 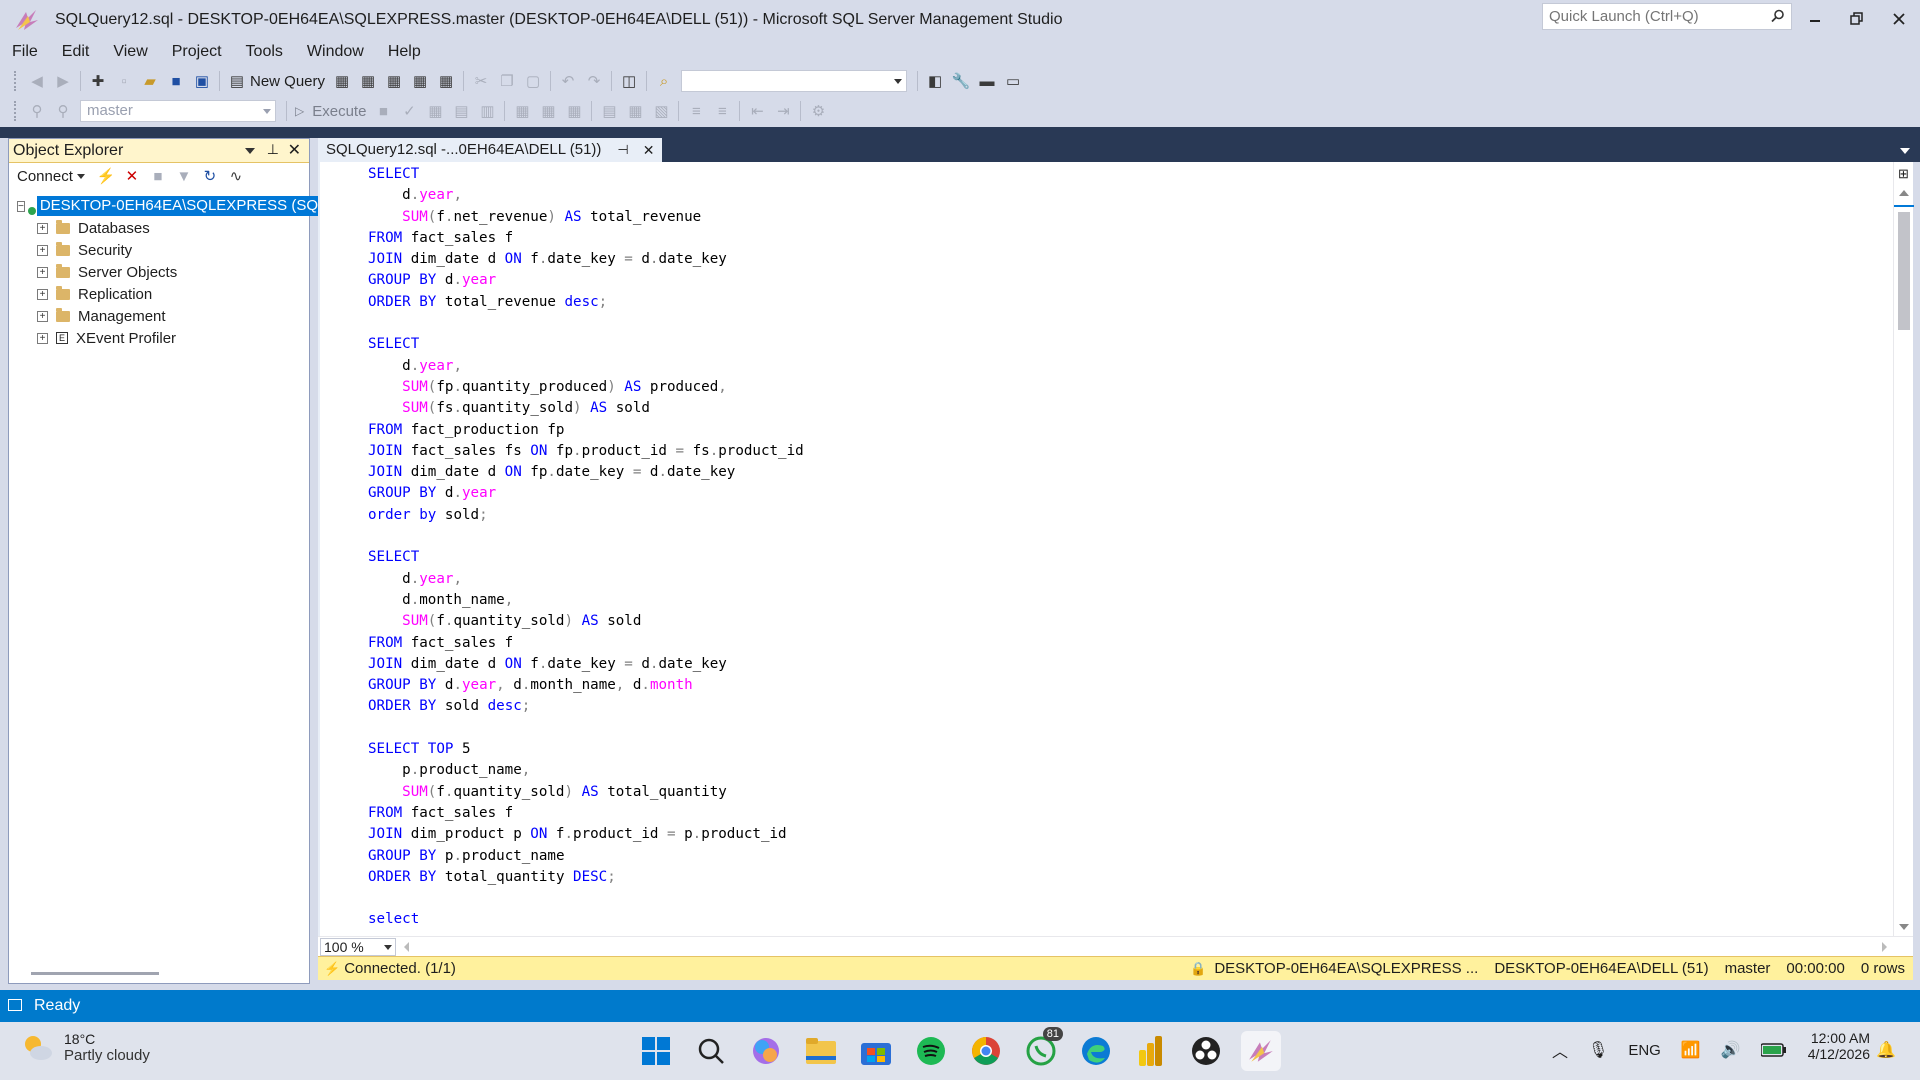 What do you see at coordinates (342, 81) in the screenshot?
I see `database-engine-query-icon: ▦` at bounding box center [342, 81].